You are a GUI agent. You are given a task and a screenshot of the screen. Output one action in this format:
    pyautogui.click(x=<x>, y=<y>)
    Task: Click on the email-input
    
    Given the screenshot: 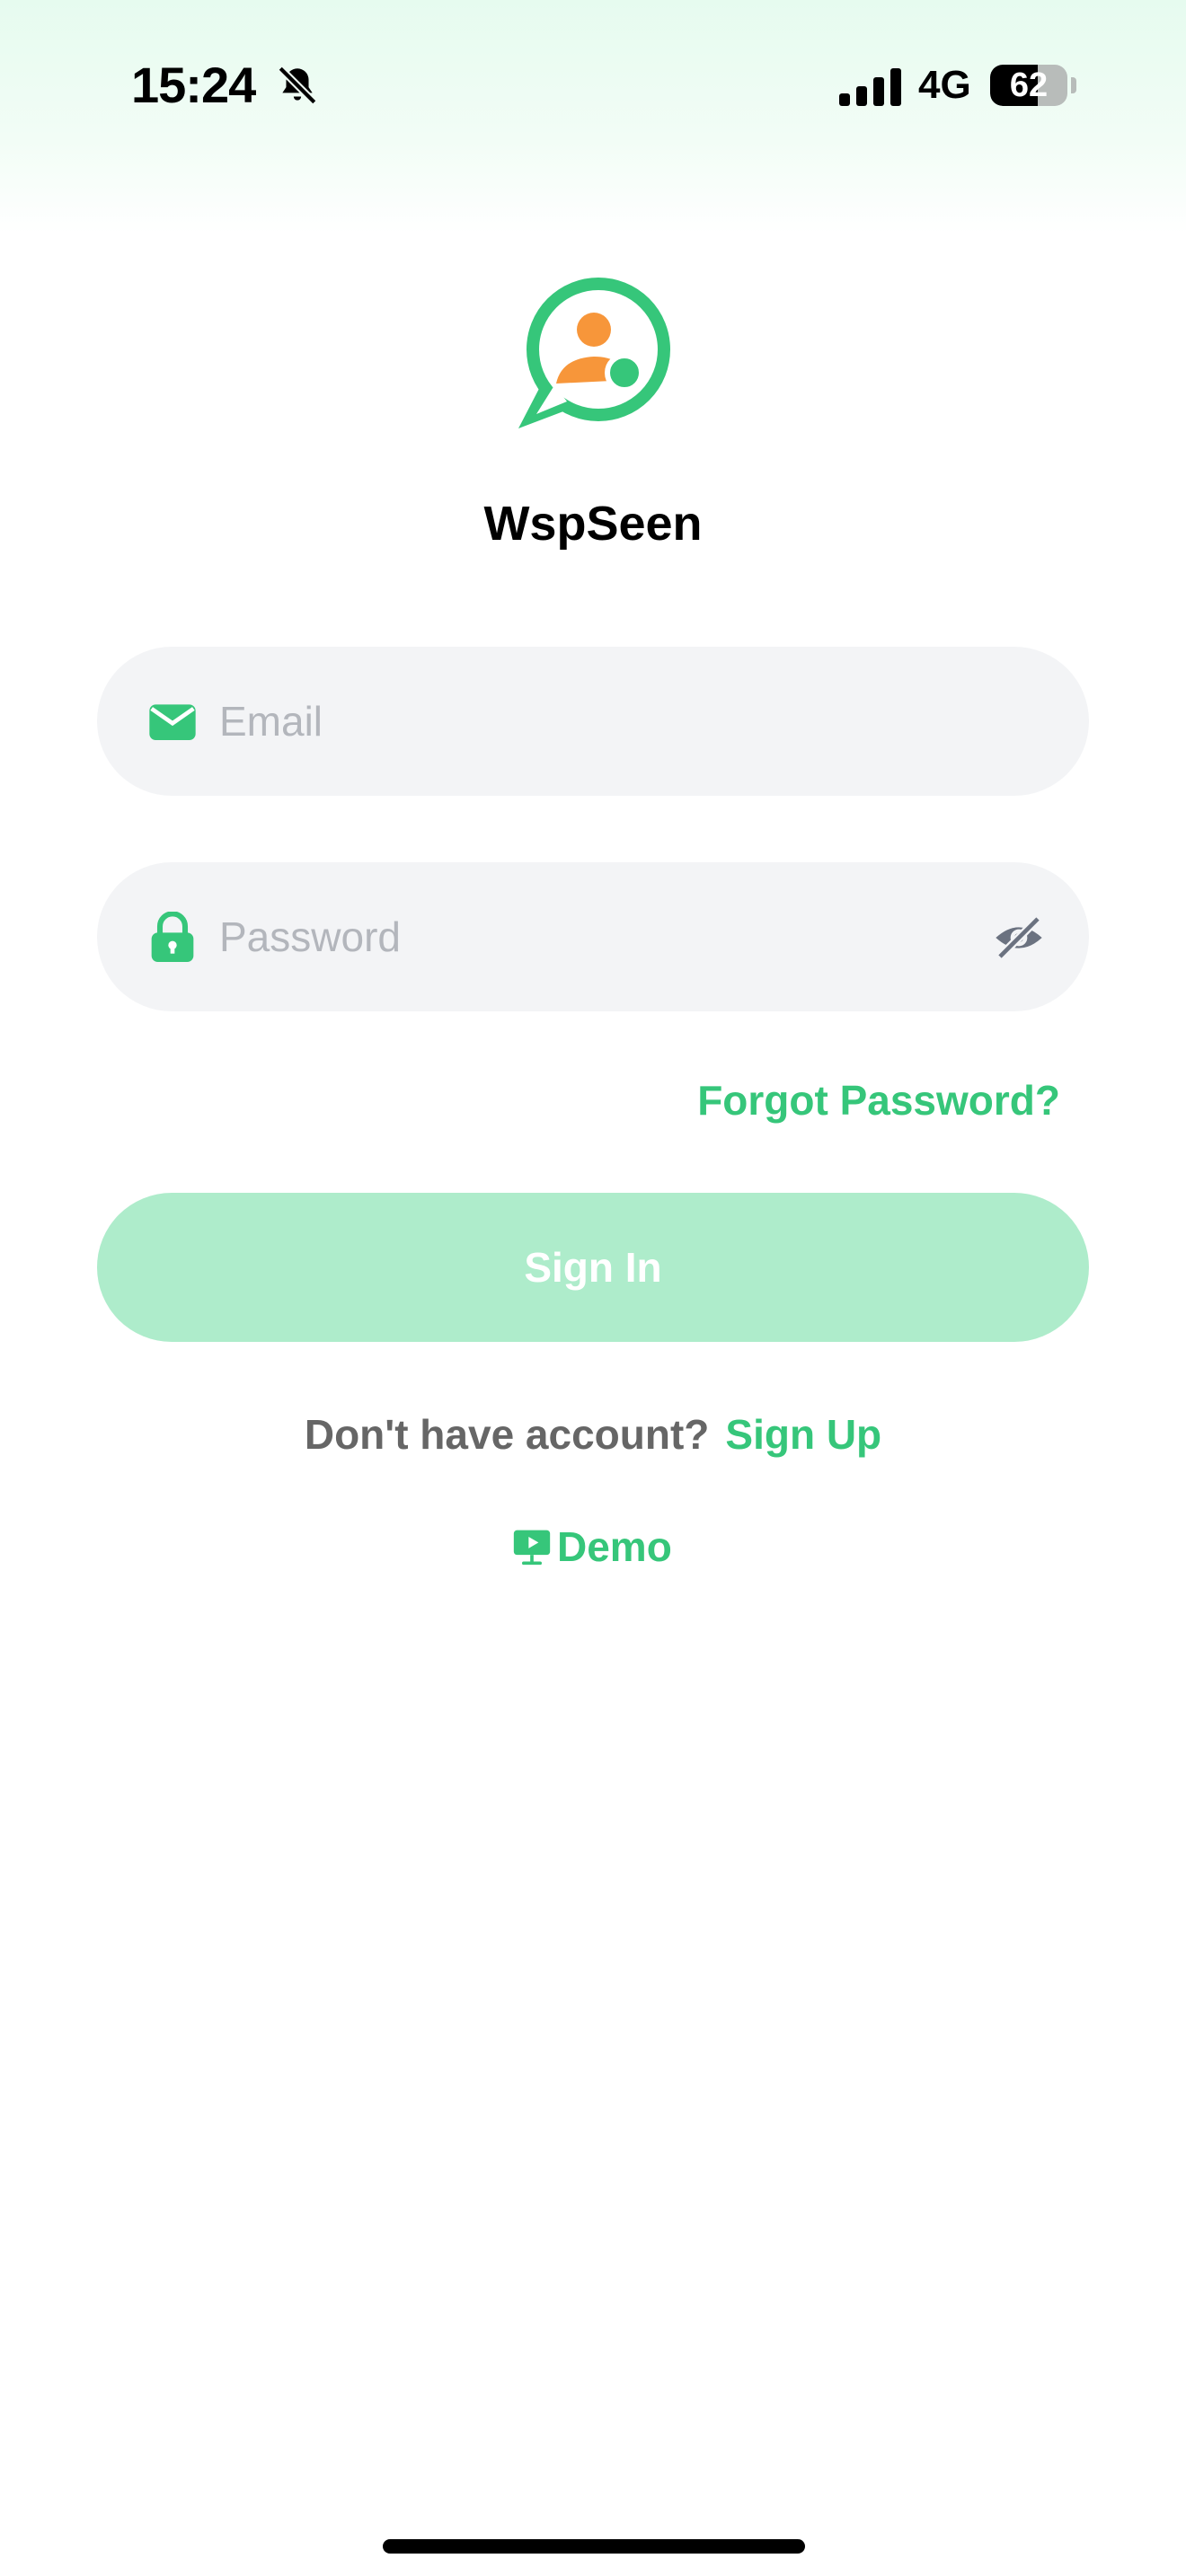 What is the action you would take?
    pyautogui.click(x=587, y=721)
    